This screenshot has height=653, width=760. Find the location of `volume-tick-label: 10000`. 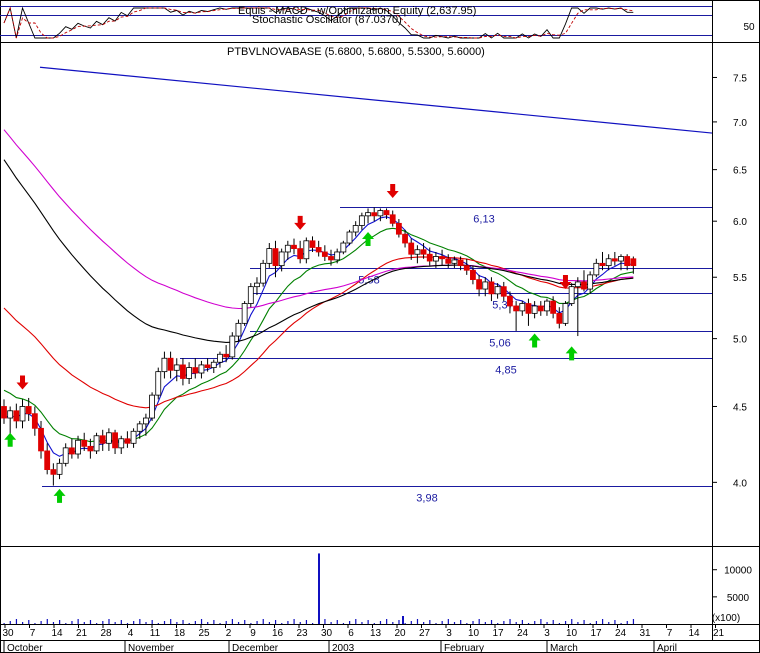

volume-tick-label: 10000 is located at coordinates (738, 571).